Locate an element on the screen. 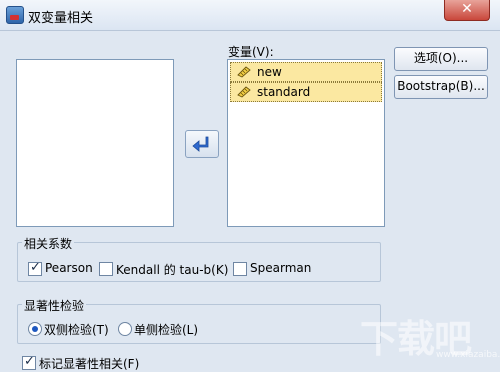  variable-label: new is located at coordinates (269, 72).